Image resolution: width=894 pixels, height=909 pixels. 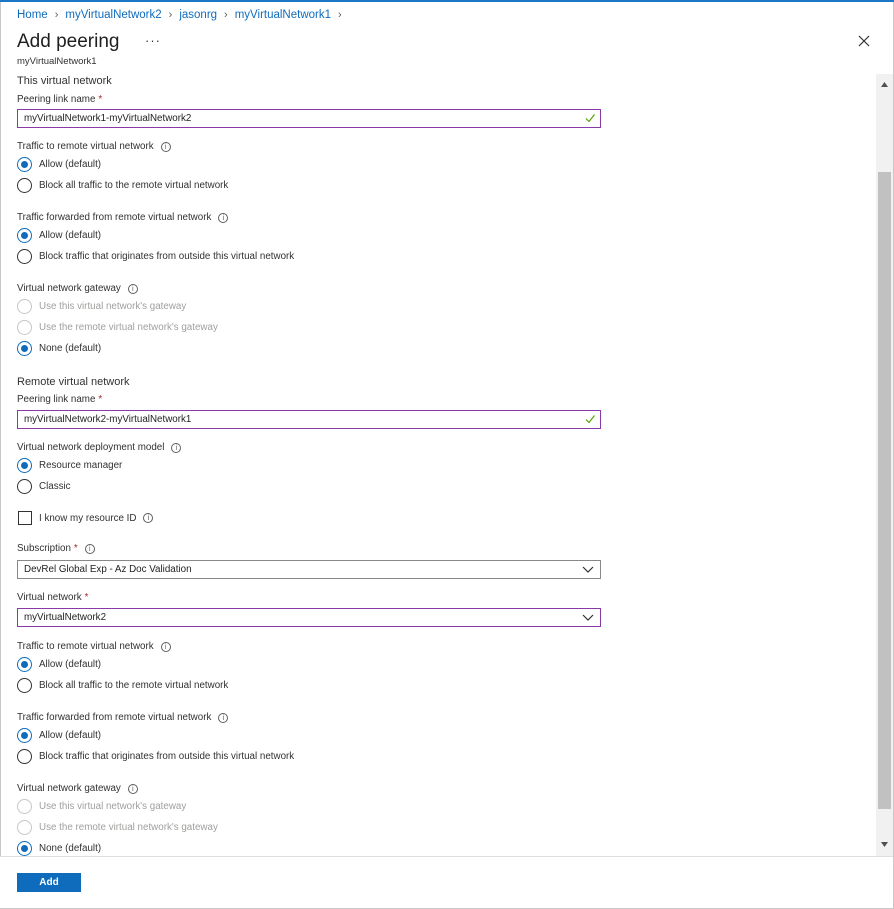 I want to click on scroll-down-arrow-icon, so click(x=884, y=844).